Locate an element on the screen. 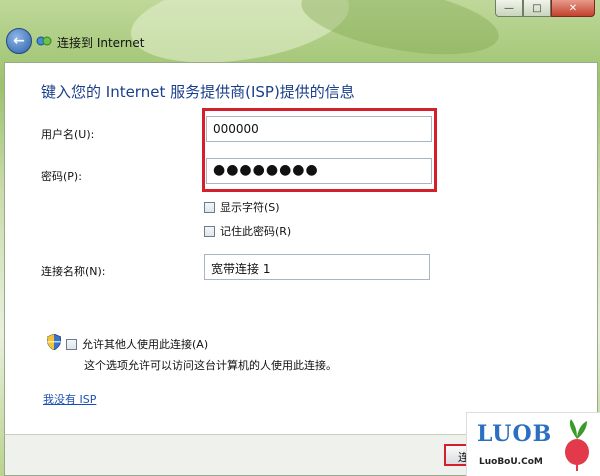  allow-others-checkbox is located at coordinates (71, 344).